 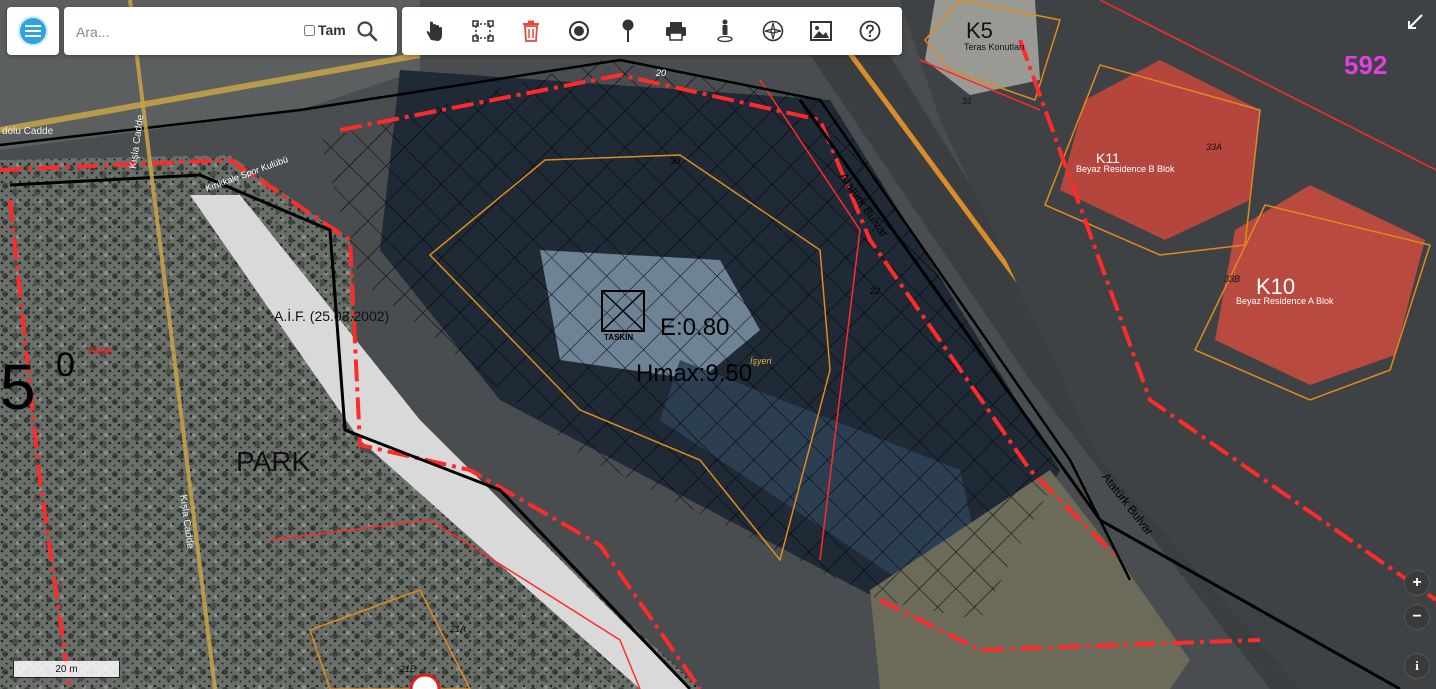 I want to click on image-icon, so click(x=821, y=31).